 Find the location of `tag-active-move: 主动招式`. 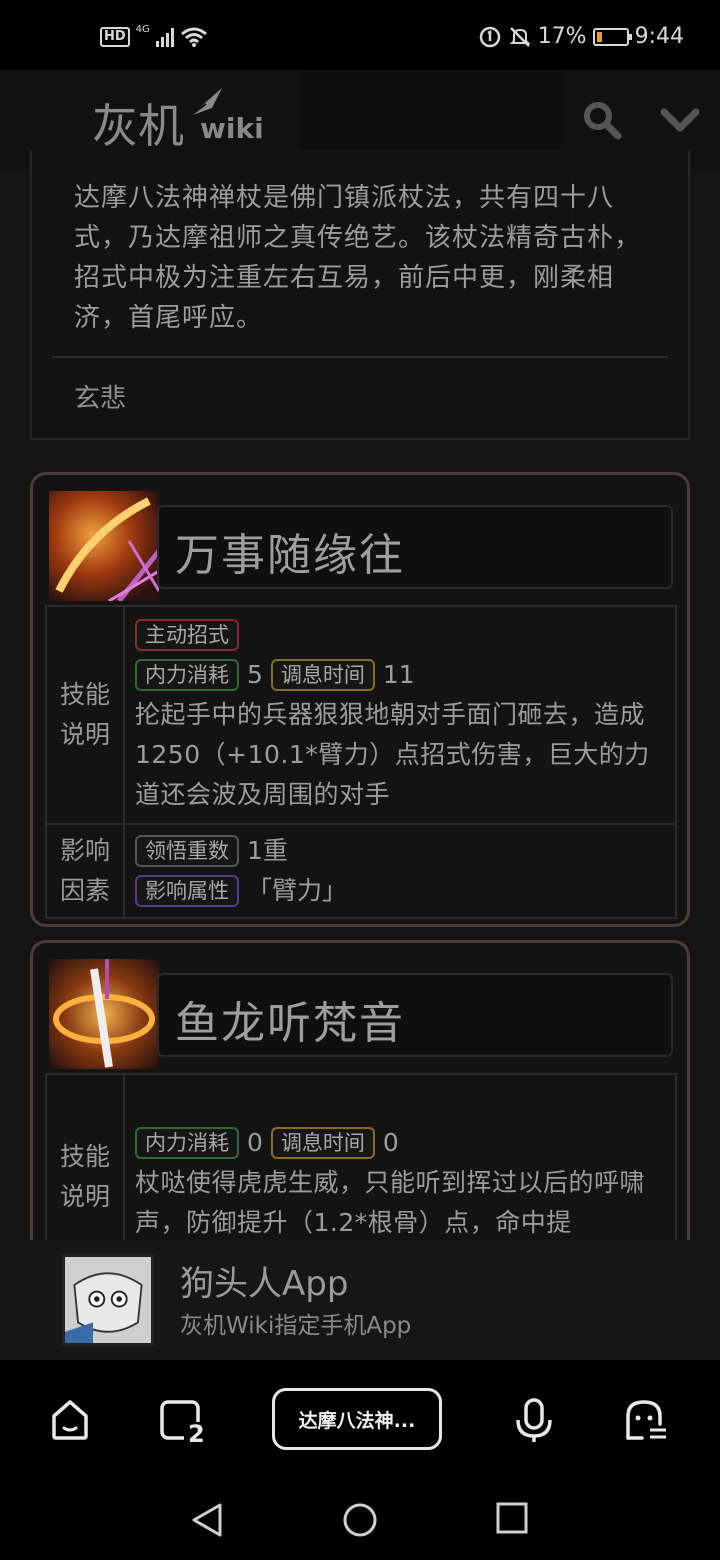

tag-active-move: 主动招式 is located at coordinates (187, 635).